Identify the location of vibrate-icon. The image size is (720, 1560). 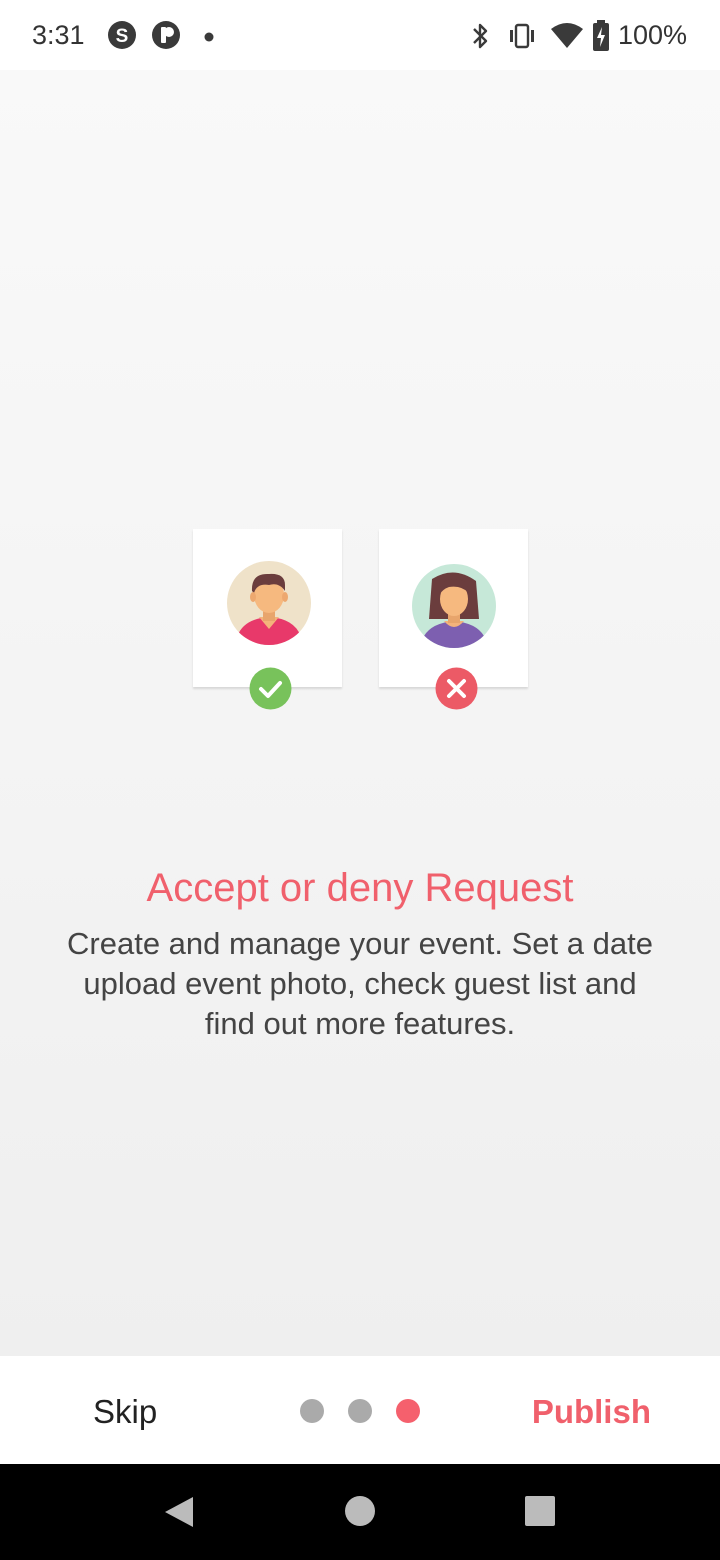
(522, 38).